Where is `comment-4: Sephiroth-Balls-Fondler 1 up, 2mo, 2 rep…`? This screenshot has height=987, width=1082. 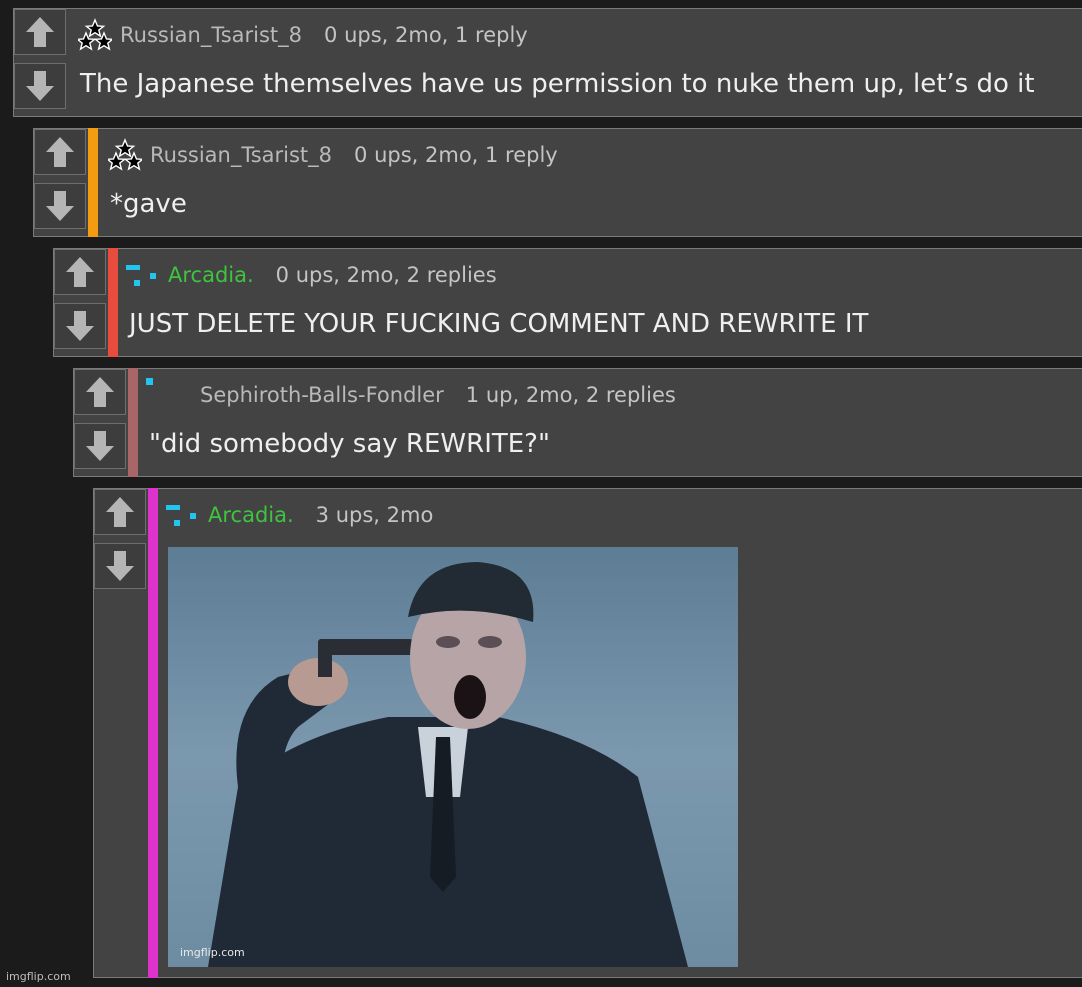 comment-4: Sephiroth-Balls-Fondler 1 up, 2mo, 2 rep… is located at coordinates (577, 422).